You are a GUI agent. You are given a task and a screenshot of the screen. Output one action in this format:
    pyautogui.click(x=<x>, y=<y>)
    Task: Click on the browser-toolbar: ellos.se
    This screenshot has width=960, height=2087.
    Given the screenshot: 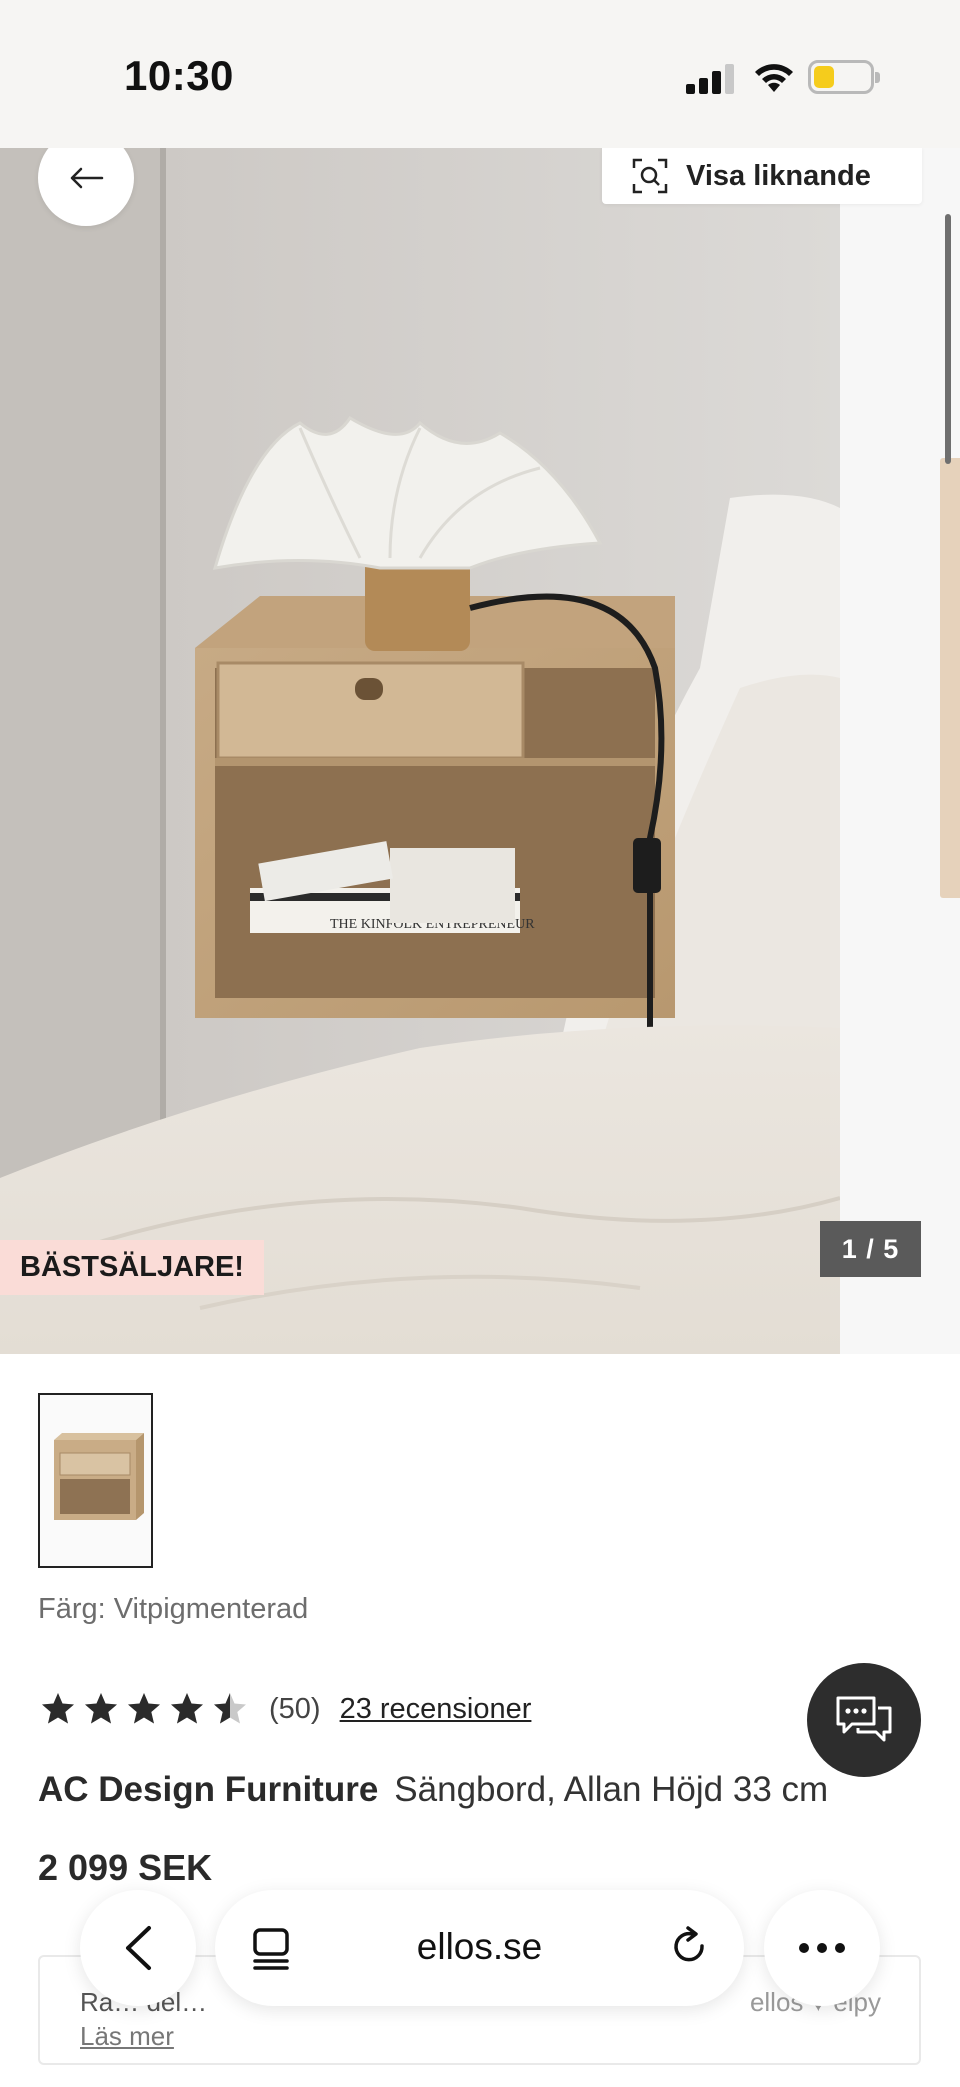 What is the action you would take?
    pyautogui.click(x=480, y=1948)
    